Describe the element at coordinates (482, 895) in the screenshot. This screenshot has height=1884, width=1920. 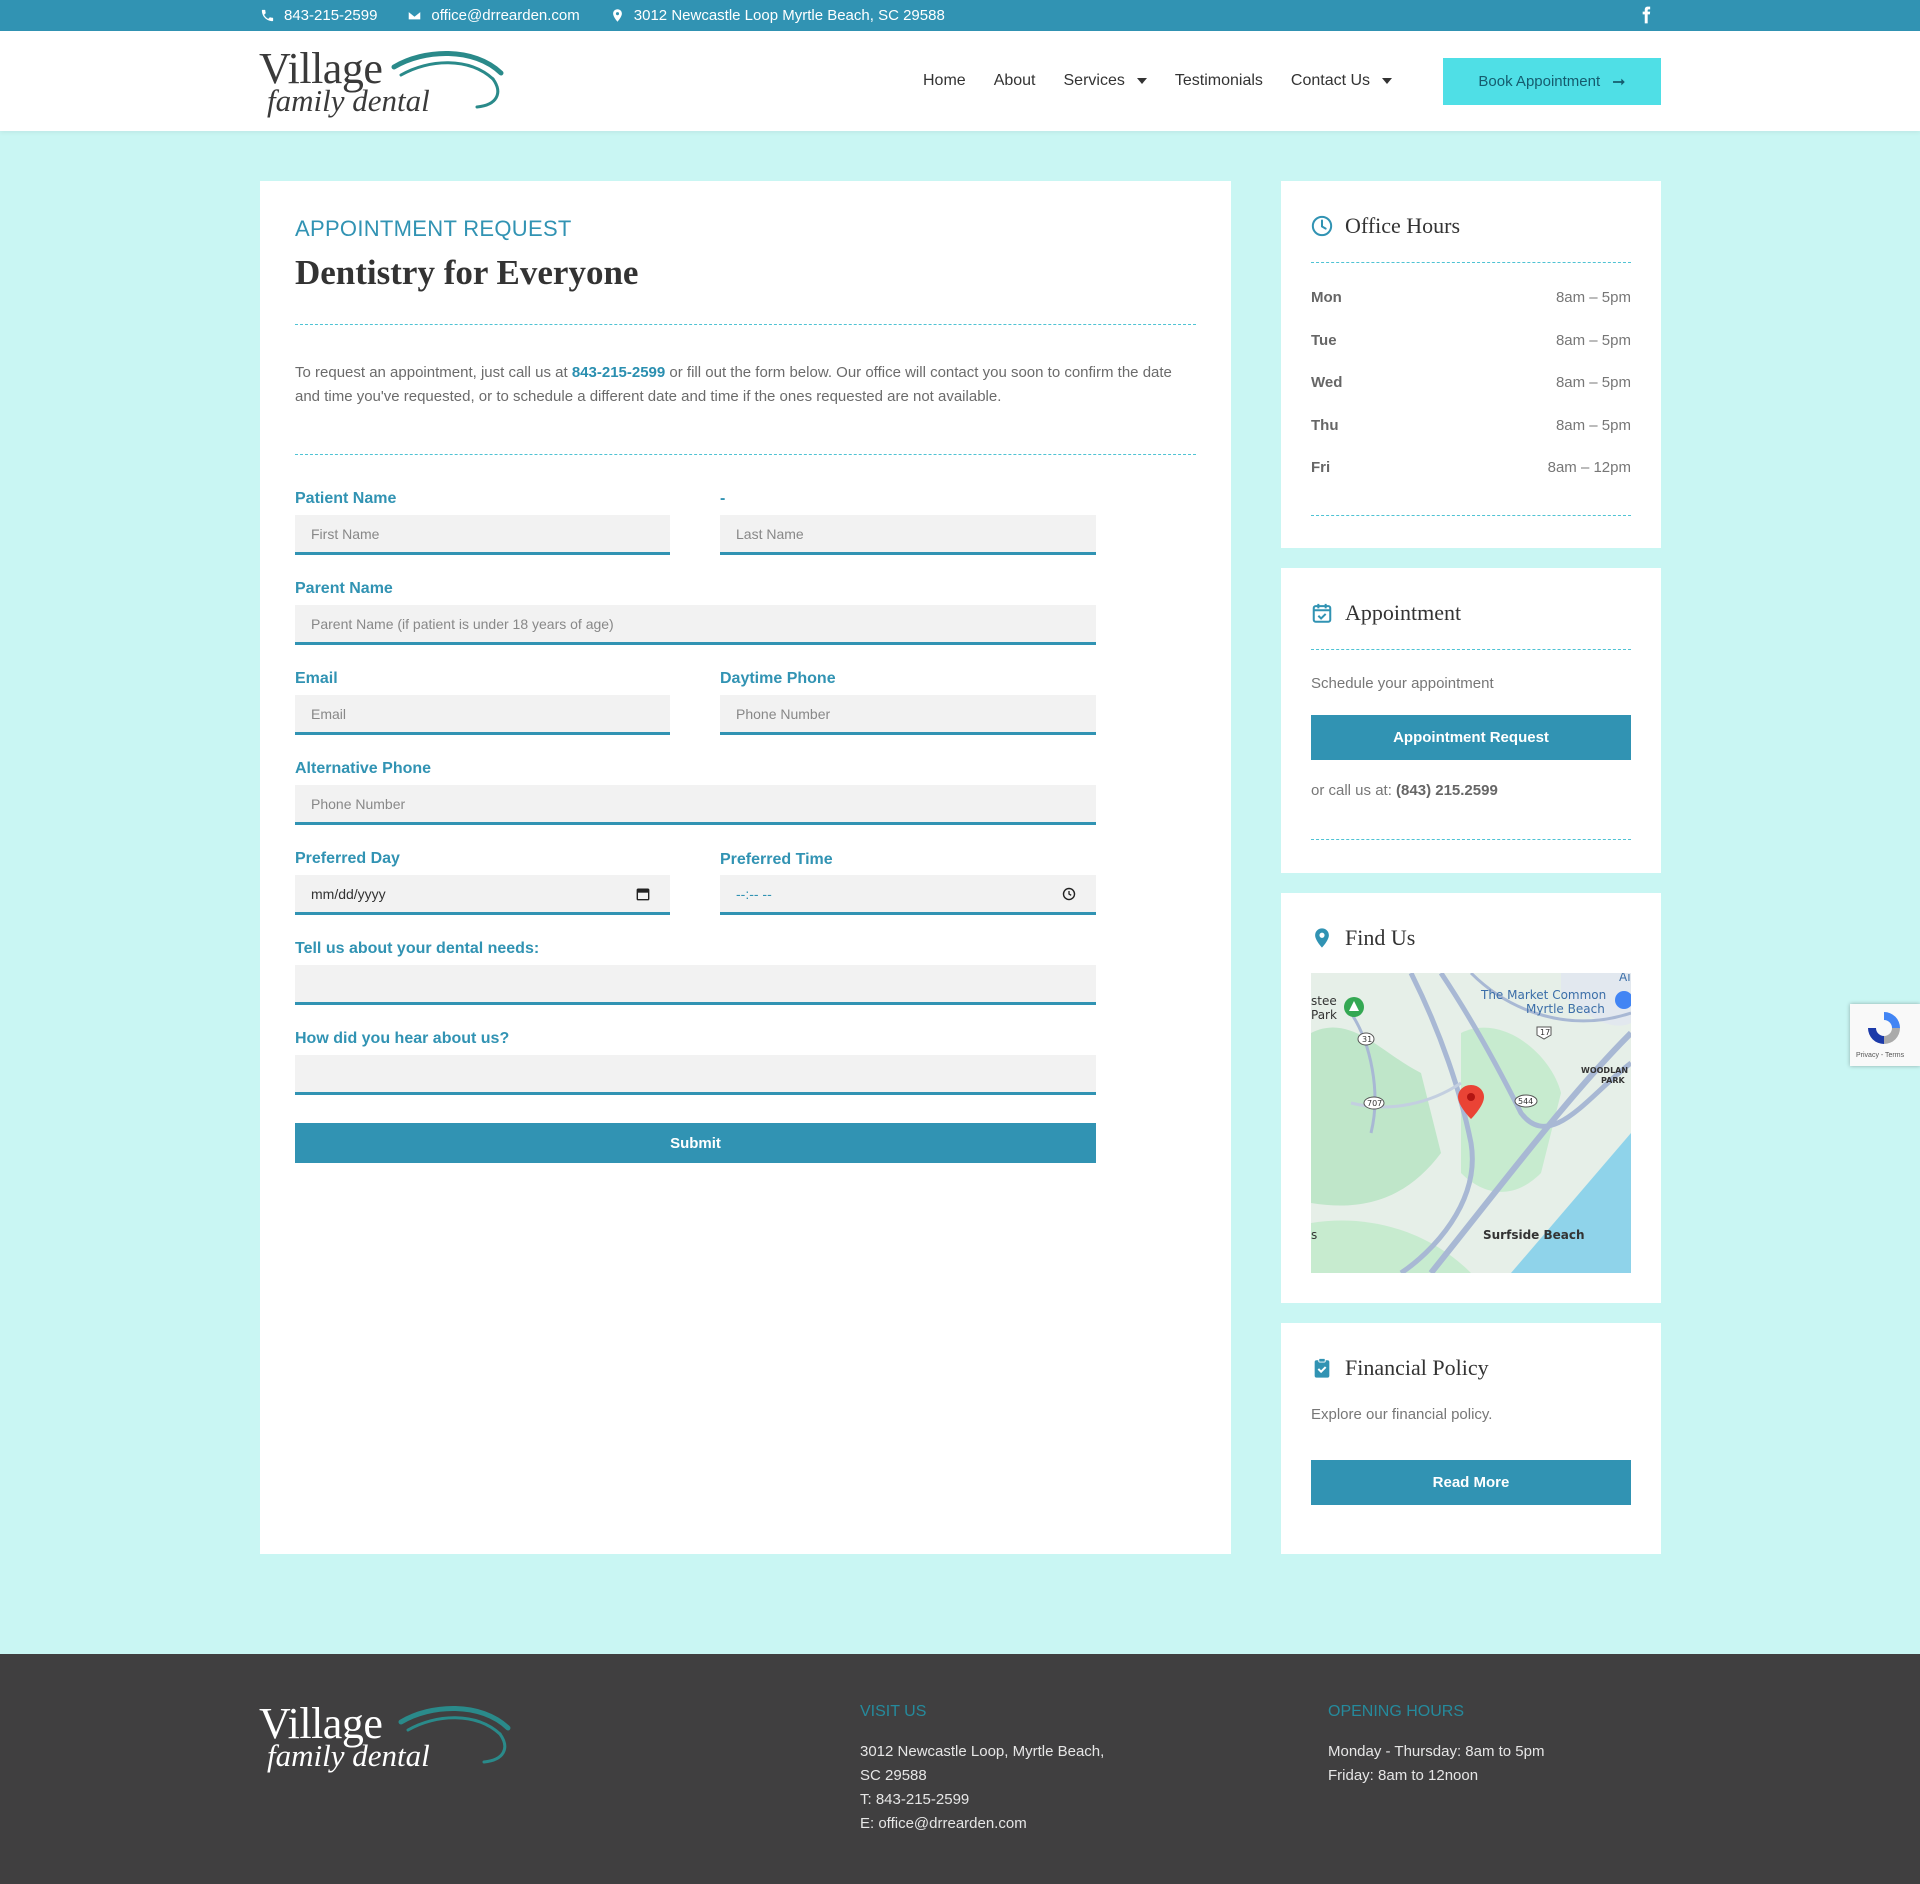
I see `preferred-day-input: mm/dd/yyyy` at that location.